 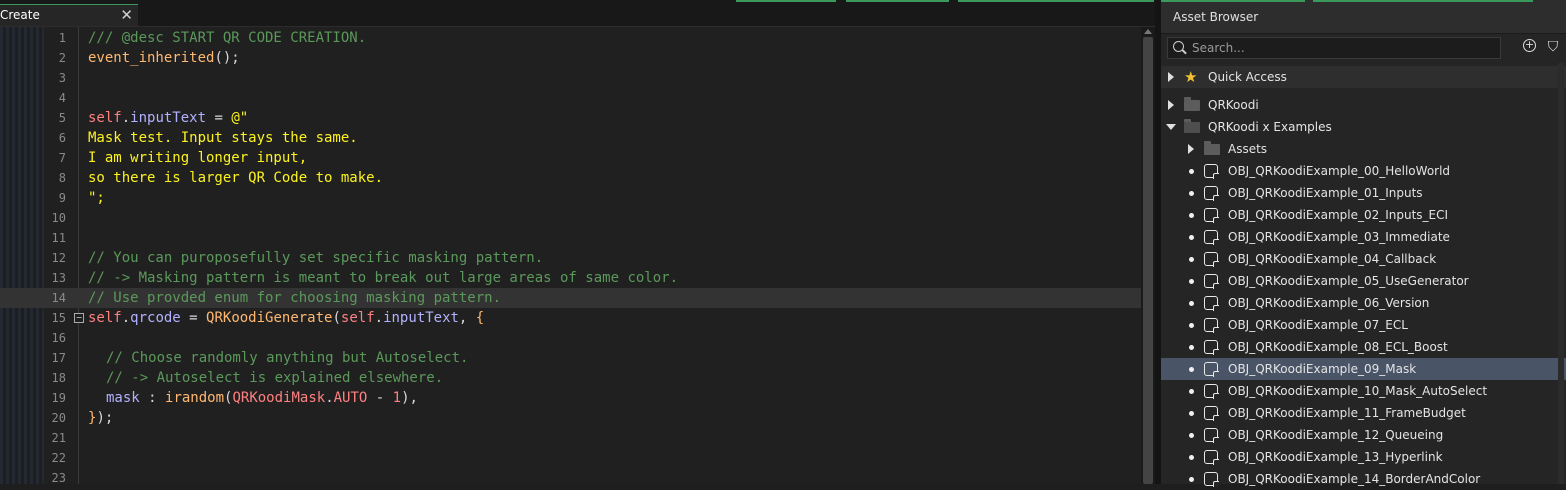 What do you see at coordinates (570, 418) in the screenshot?
I see `code-line: 20 });` at bounding box center [570, 418].